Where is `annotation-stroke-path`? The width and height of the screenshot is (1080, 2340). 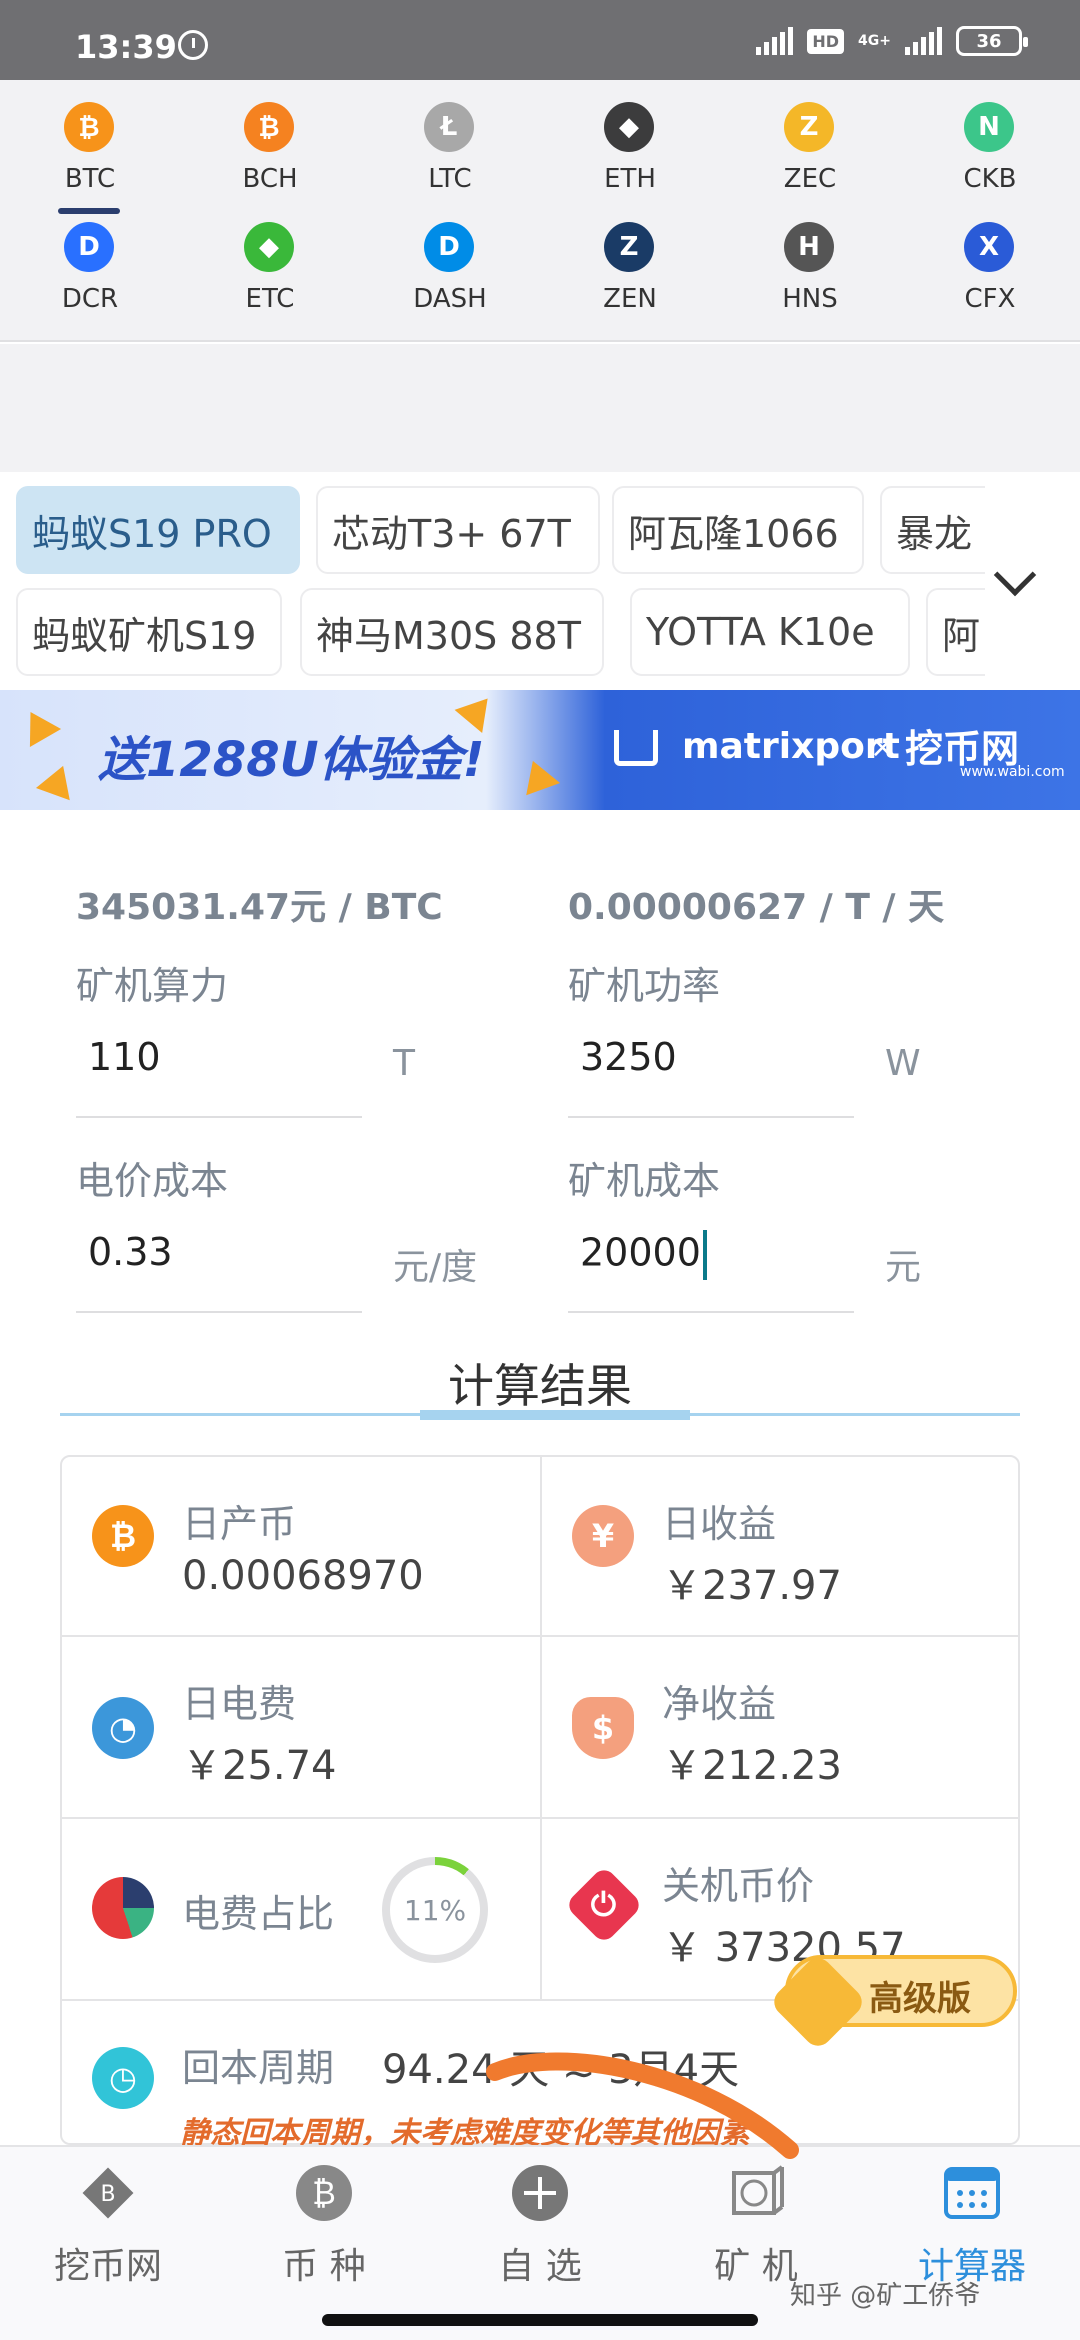 annotation-stroke-path is located at coordinates (642, 2105).